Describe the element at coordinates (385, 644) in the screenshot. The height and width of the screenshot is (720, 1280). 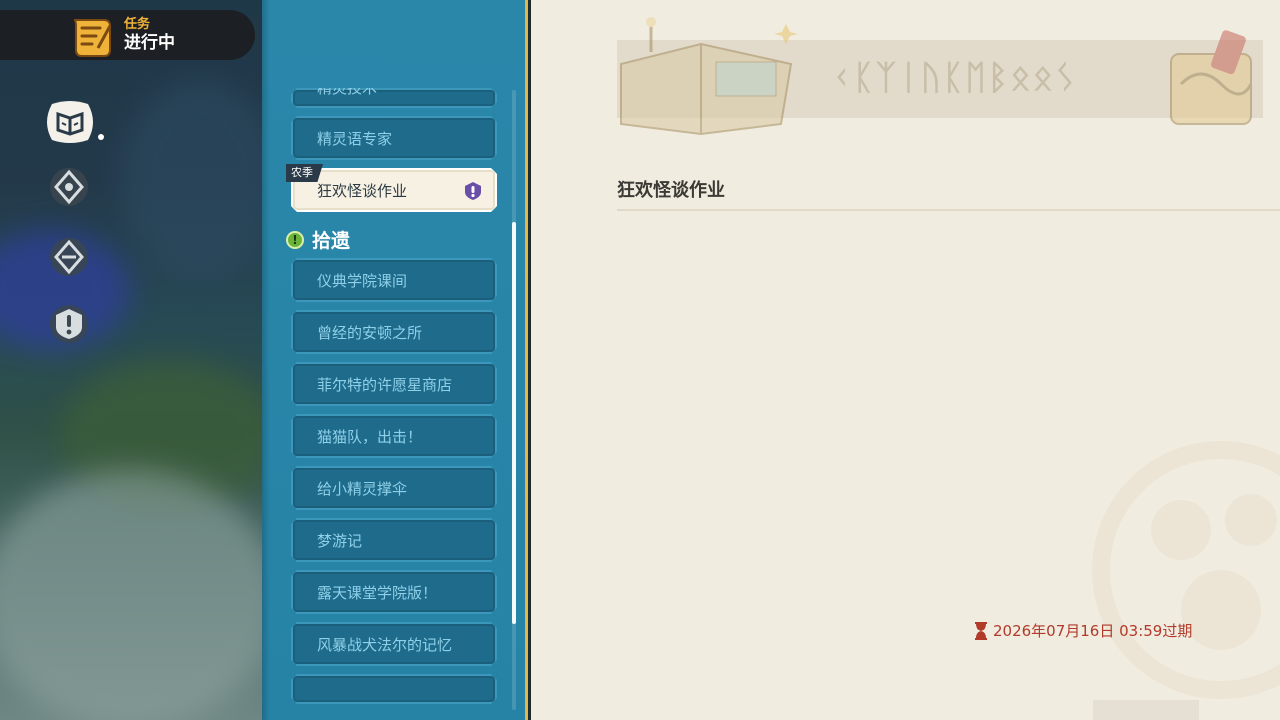
I see `quest-item-label: 风暴战犬法尔的记忆` at that location.